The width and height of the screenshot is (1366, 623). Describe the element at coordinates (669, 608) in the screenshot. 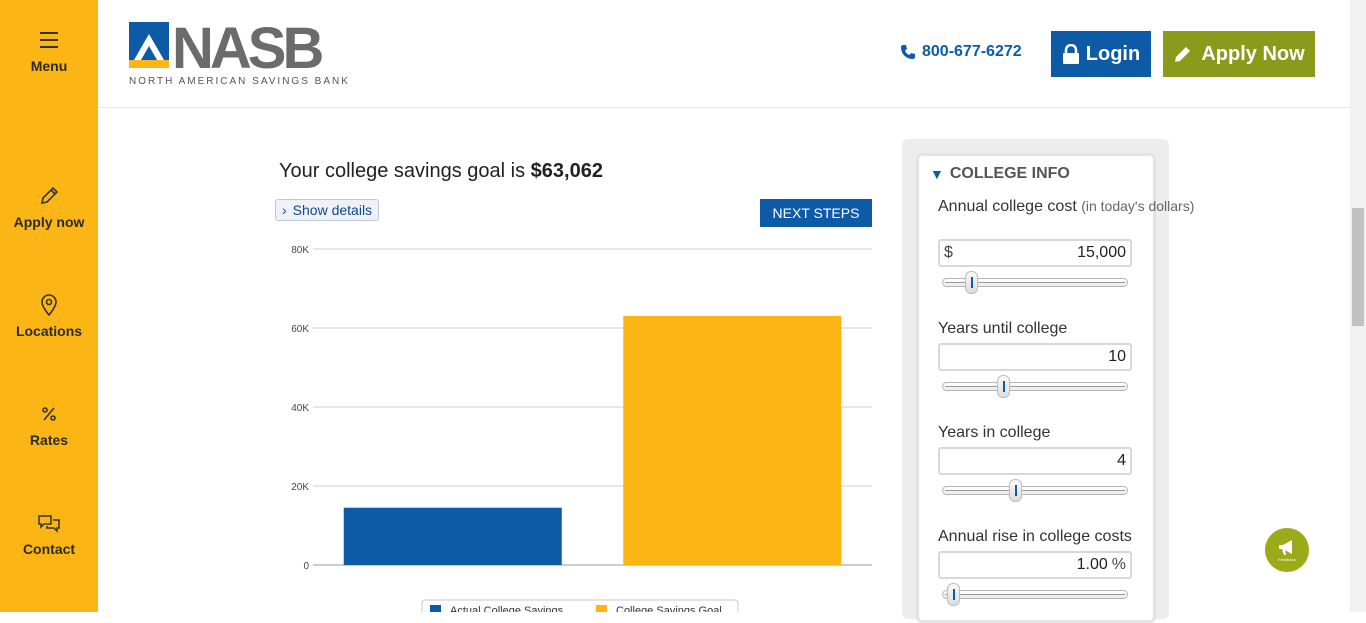

I see `legend-label: College Savings Goal` at that location.